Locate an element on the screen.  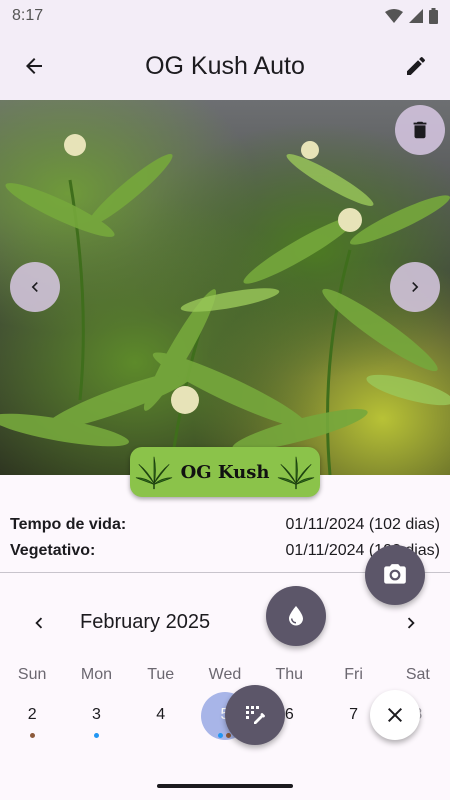
trash-icon is located at coordinates (420, 130).